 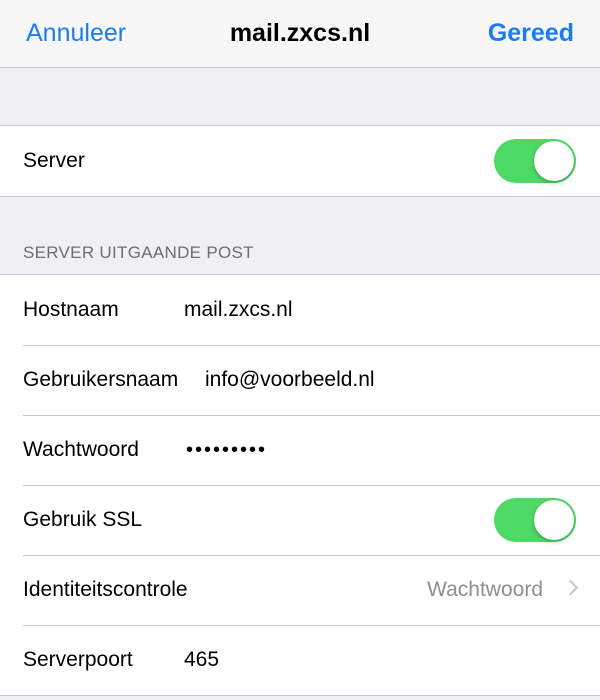 I want to click on authentication-value: Wachtwoord, so click(x=485, y=589).